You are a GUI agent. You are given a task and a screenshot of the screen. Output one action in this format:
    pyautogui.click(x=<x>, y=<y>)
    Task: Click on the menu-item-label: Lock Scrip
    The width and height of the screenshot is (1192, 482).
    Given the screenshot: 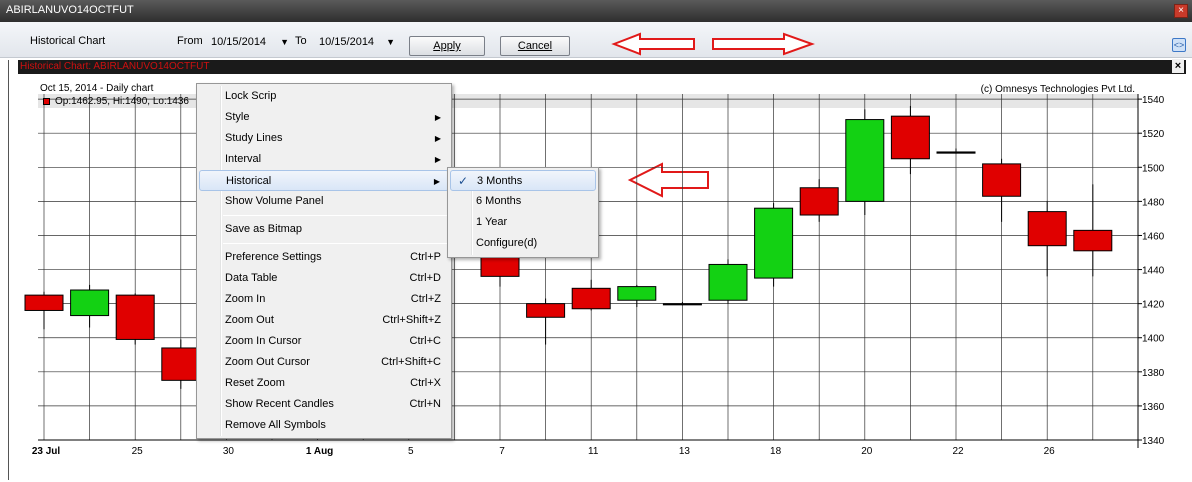 What is the action you would take?
    pyautogui.click(x=251, y=96)
    